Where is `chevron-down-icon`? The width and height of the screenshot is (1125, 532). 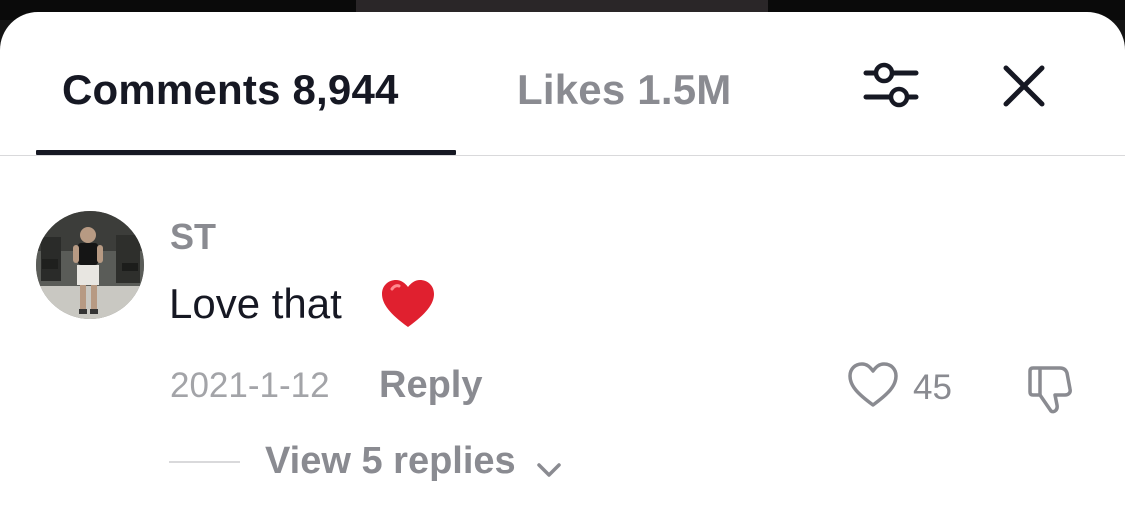
chevron-down-icon is located at coordinates (549, 470).